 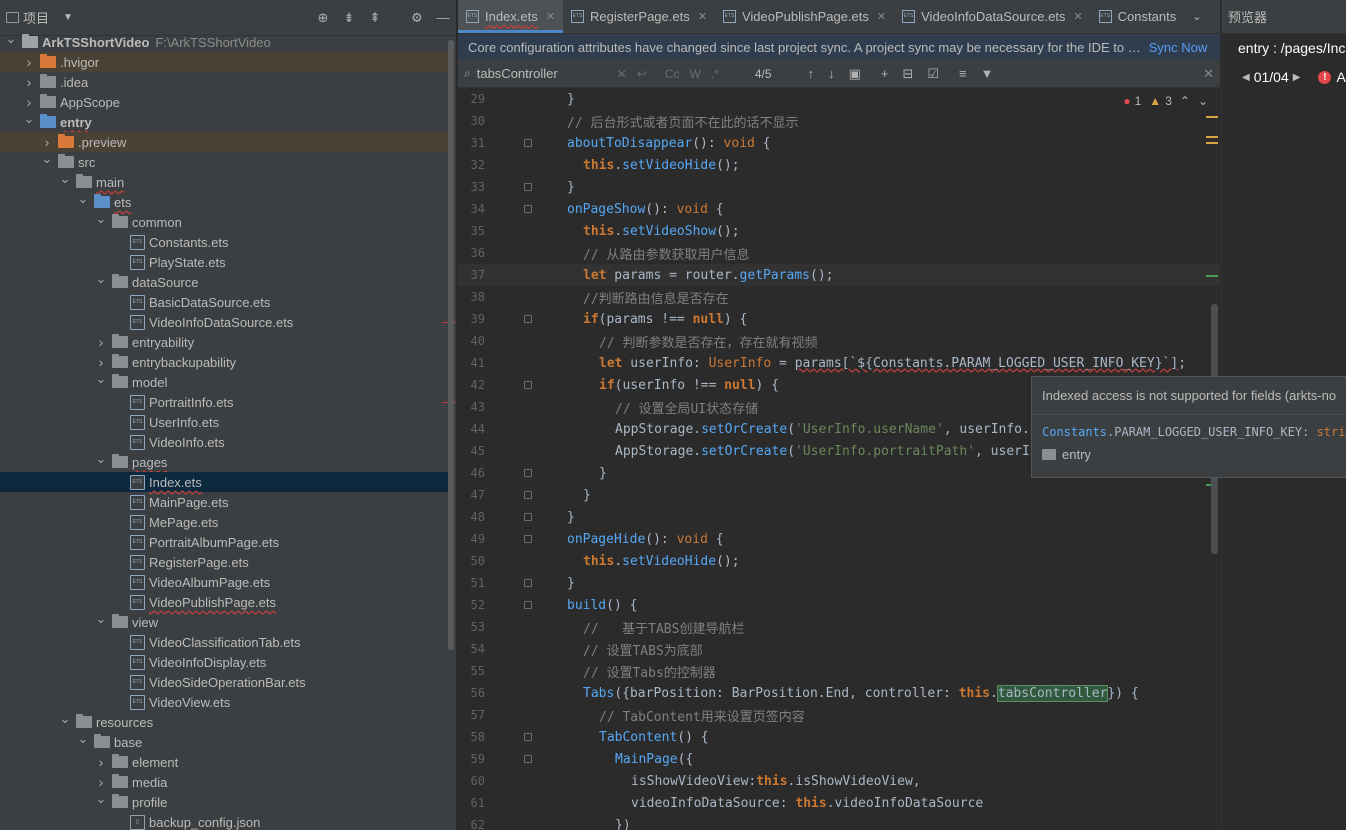 I want to click on tree-folder-item: ⌄ profile, so click(x=224, y=801).